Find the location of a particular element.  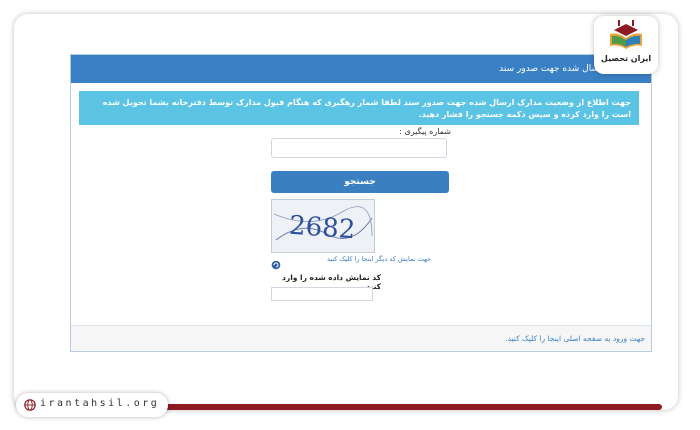

book-logo-icon is located at coordinates (626, 34).